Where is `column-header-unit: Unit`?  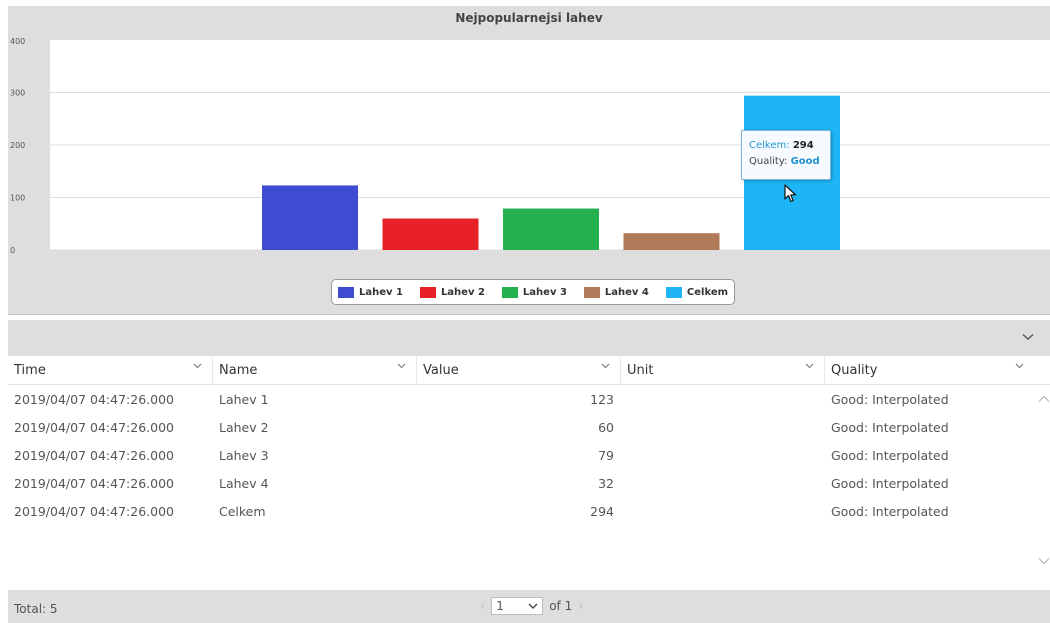 column-header-unit: Unit is located at coordinates (723, 370).